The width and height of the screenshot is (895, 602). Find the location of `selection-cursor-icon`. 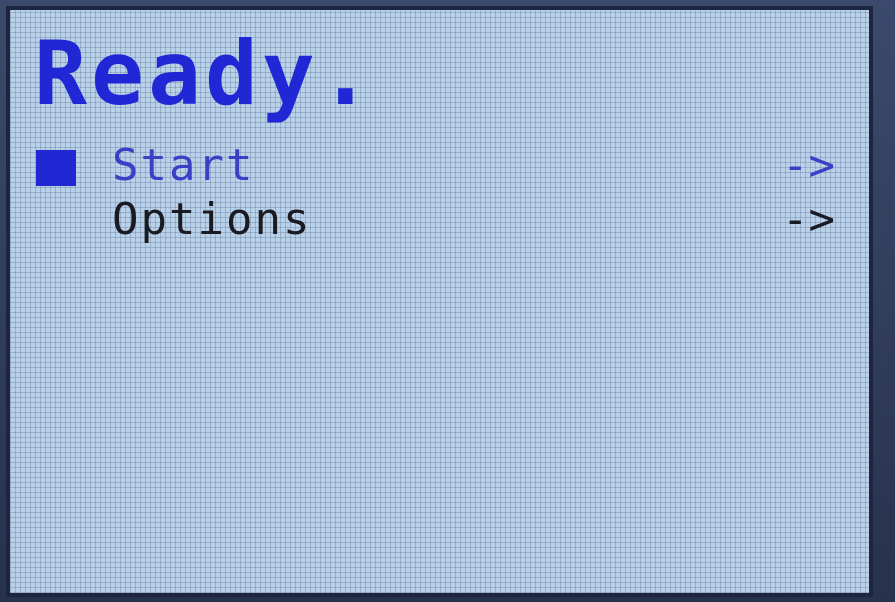

selection-cursor-icon is located at coordinates (56, 168).